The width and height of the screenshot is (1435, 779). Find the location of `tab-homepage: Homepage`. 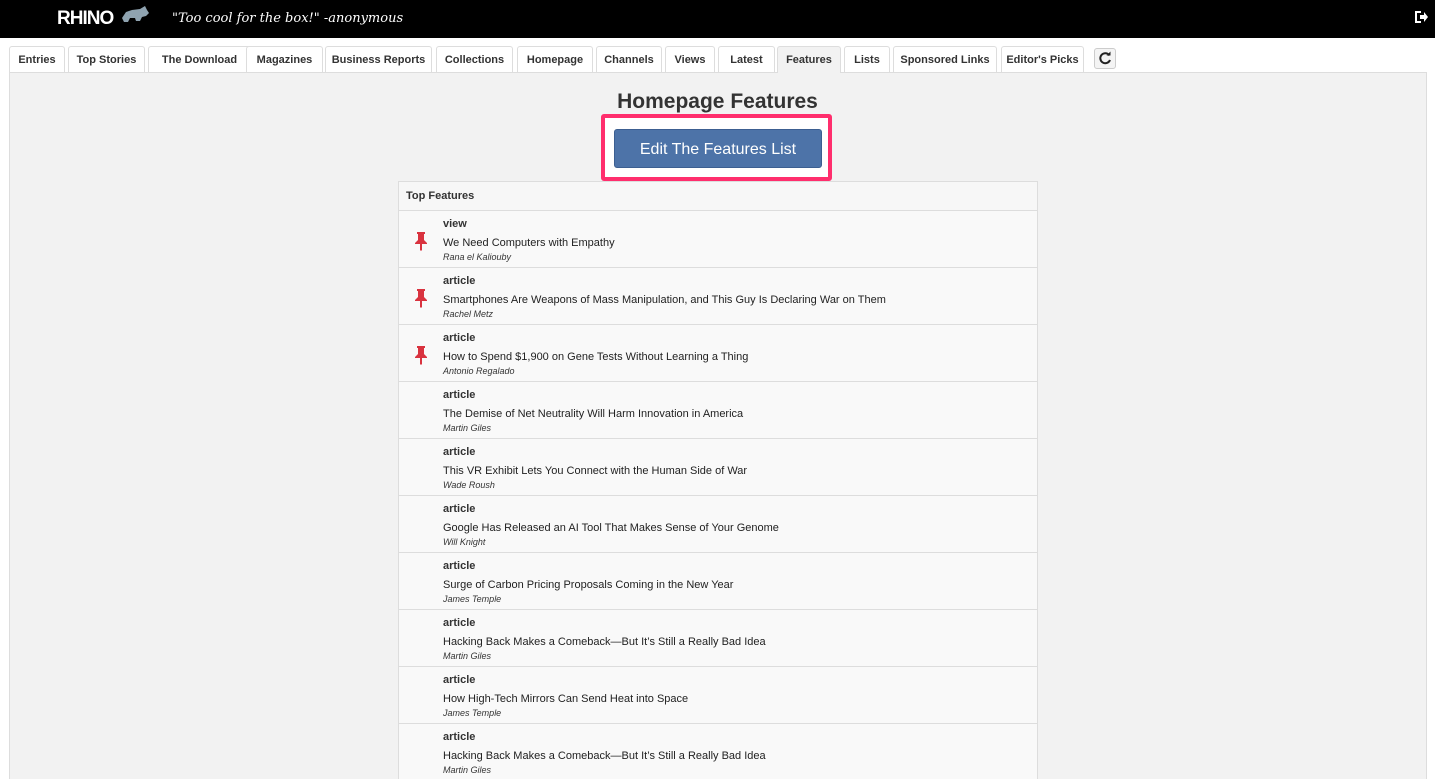

tab-homepage: Homepage is located at coordinates (555, 59).